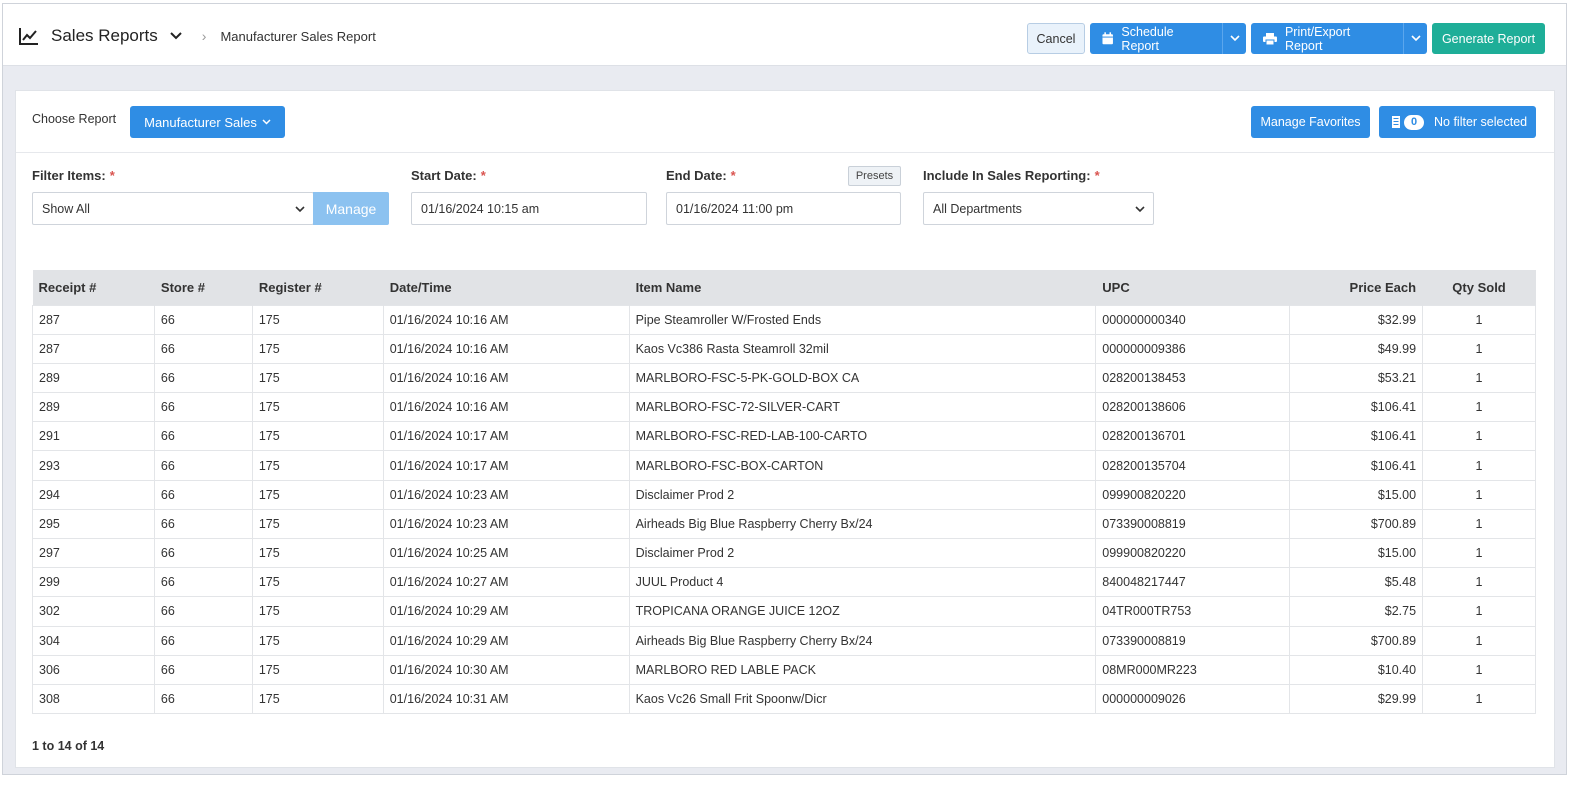 This screenshot has width=1593, height=788. What do you see at coordinates (1193, 287) in the screenshot?
I see `column-header: UPC` at bounding box center [1193, 287].